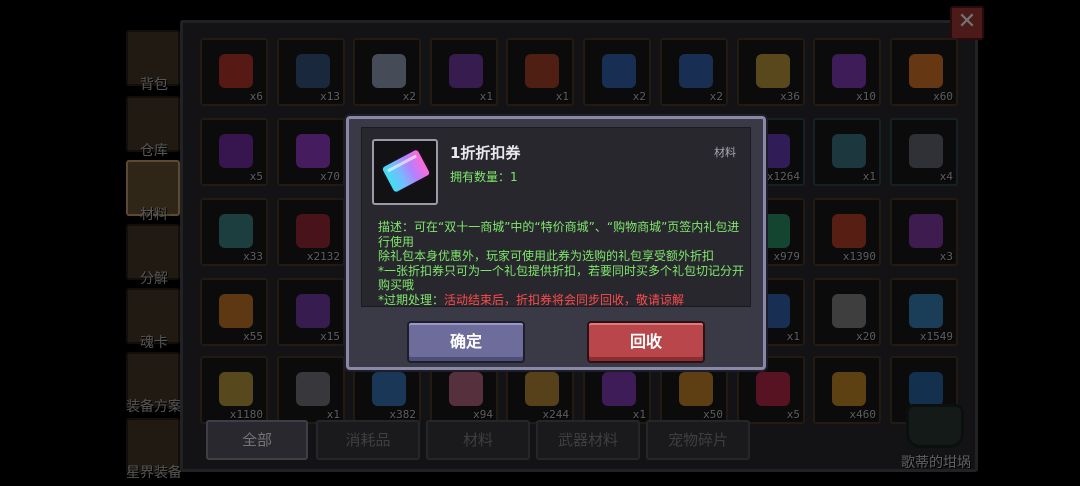 The height and width of the screenshot is (486, 1080). I want to click on item-count: x15, so click(330, 336).